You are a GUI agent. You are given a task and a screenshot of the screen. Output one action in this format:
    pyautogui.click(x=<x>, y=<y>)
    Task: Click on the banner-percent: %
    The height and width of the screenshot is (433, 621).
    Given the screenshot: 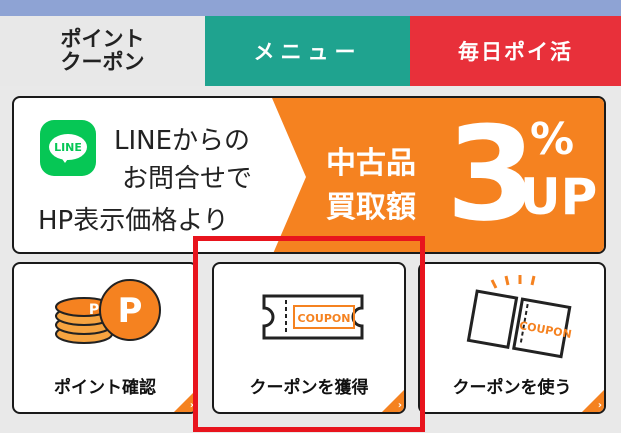 What is the action you would take?
    pyautogui.click(x=552, y=139)
    